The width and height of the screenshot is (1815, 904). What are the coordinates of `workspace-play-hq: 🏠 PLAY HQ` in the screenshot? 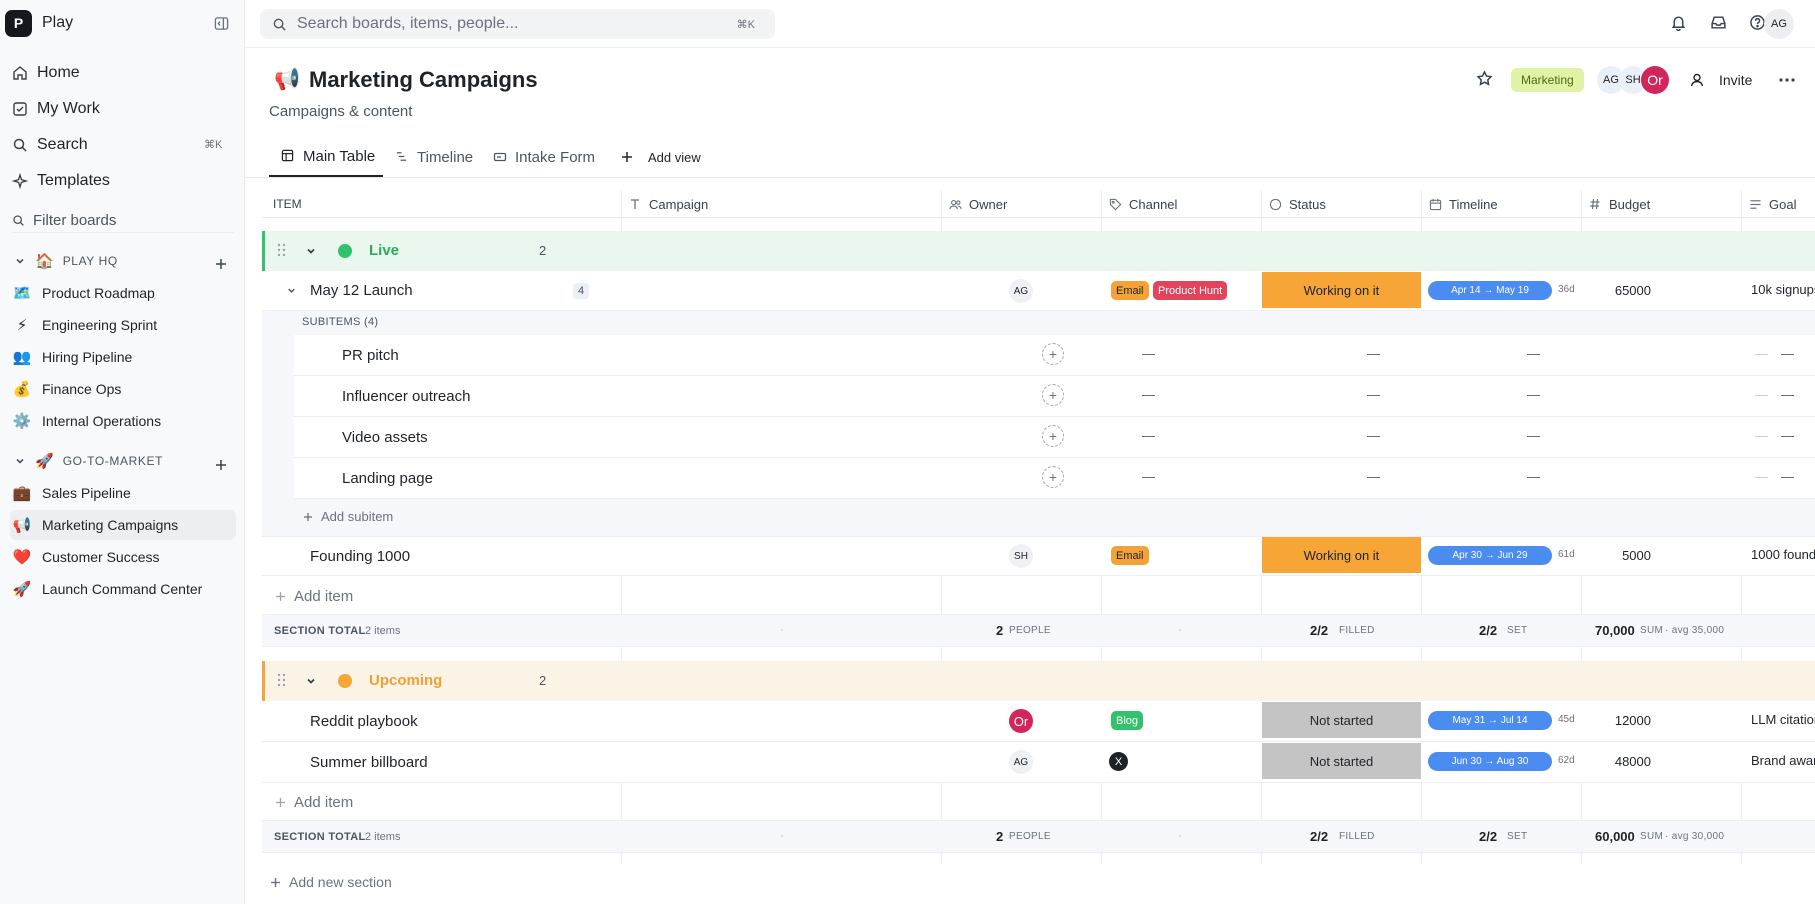 It's located at (66, 261).